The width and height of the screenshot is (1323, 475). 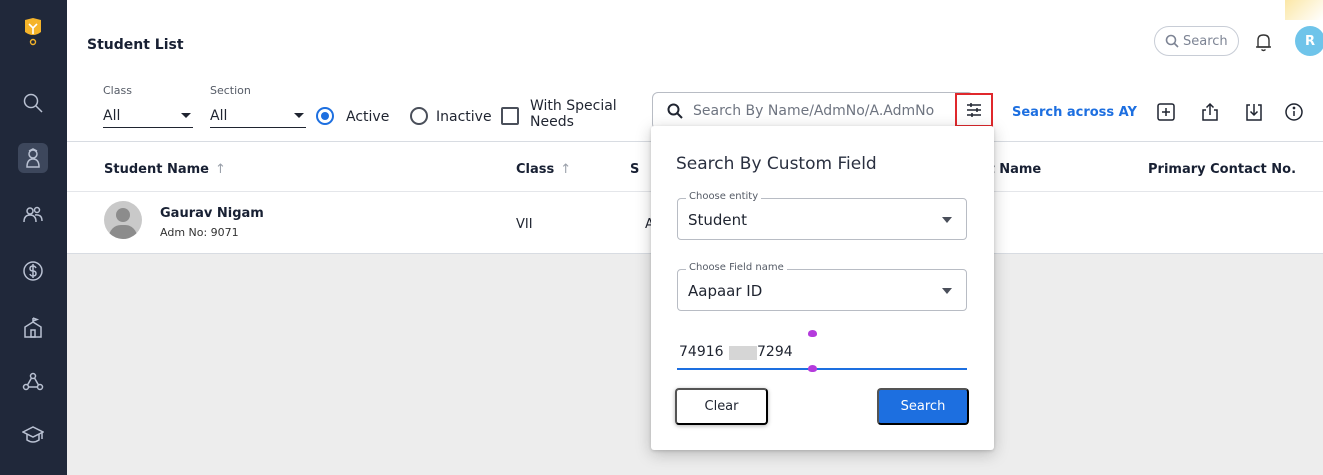 I want to click on sidebar, so click(x=33, y=237).